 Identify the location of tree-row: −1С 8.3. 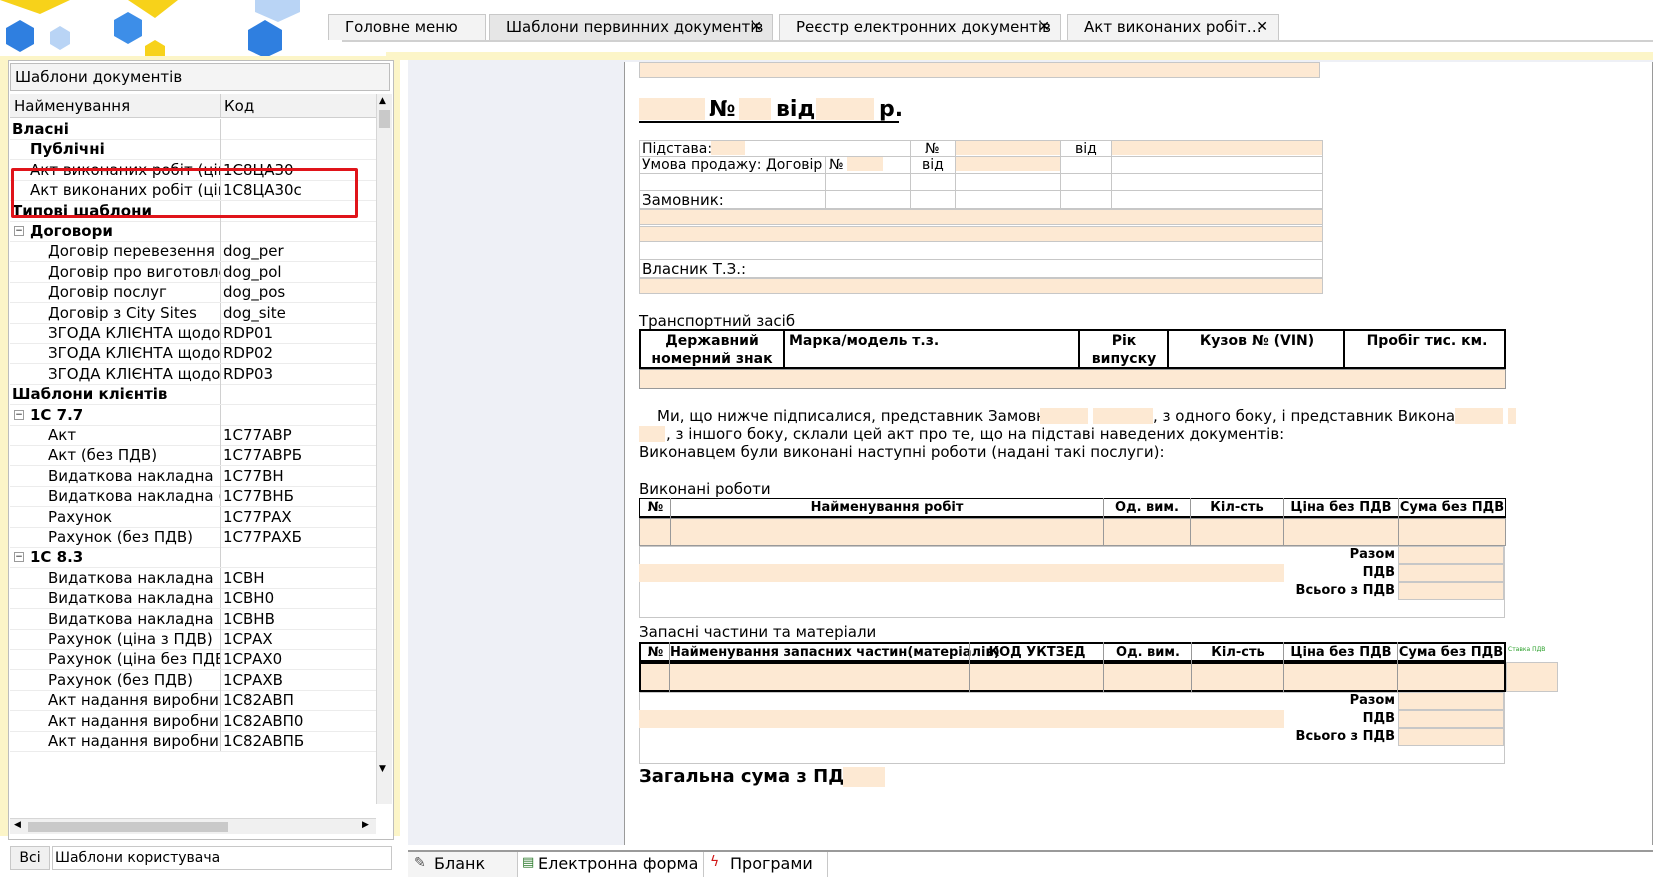
(193, 557).